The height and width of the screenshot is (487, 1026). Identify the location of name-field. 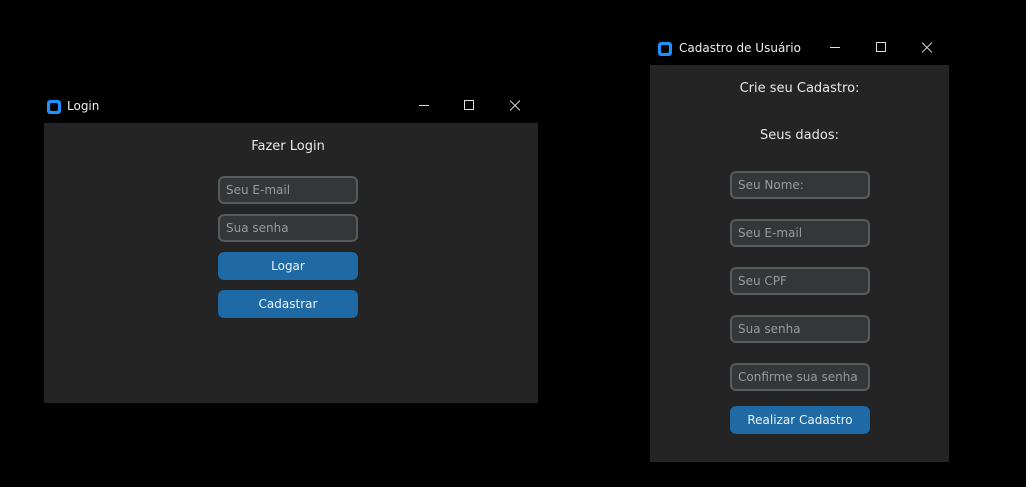
(800, 185).